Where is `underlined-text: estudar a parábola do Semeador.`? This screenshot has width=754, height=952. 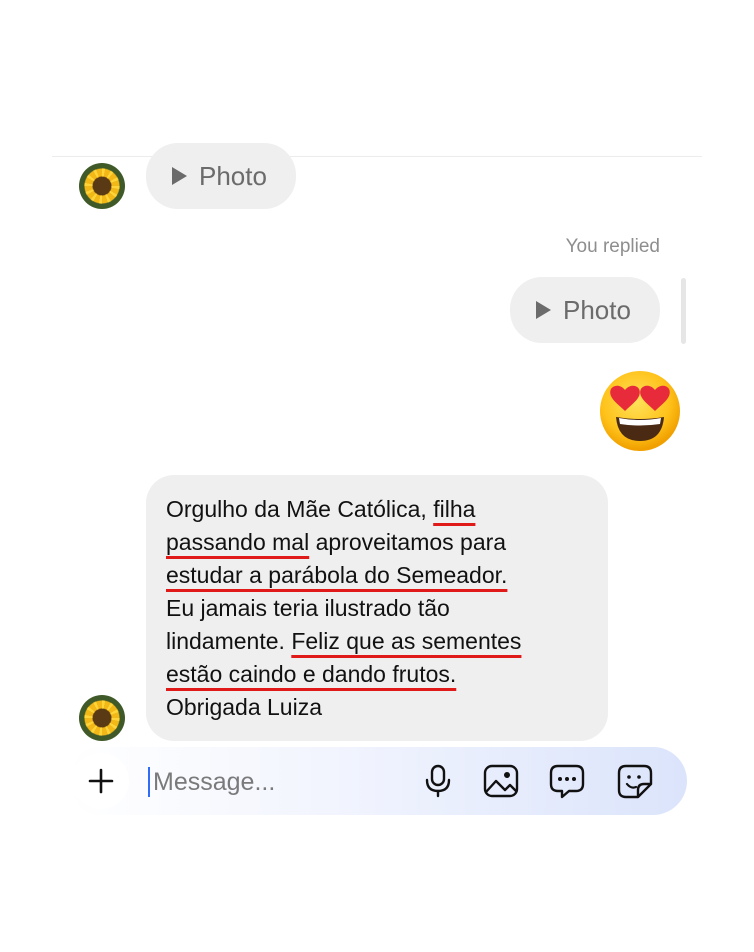
underlined-text: estudar a parábola do Semeador. is located at coordinates (337, 575).